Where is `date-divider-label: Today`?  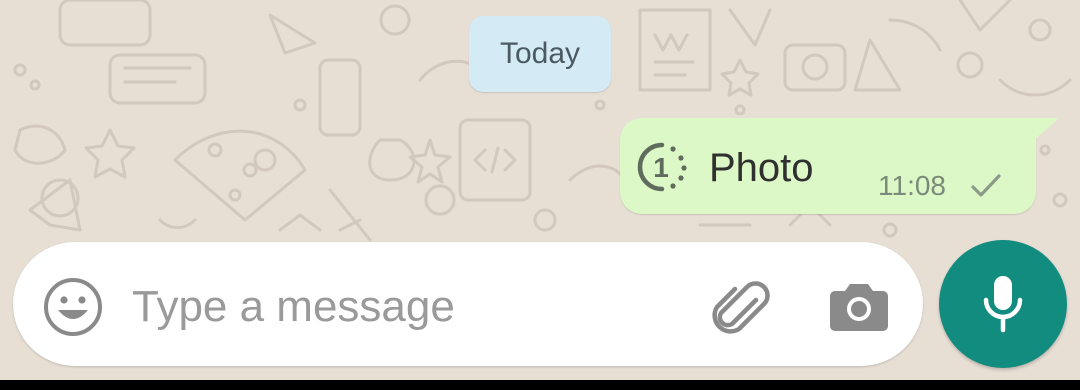 date-divider-label: Today is located at coordinates (540, 53).